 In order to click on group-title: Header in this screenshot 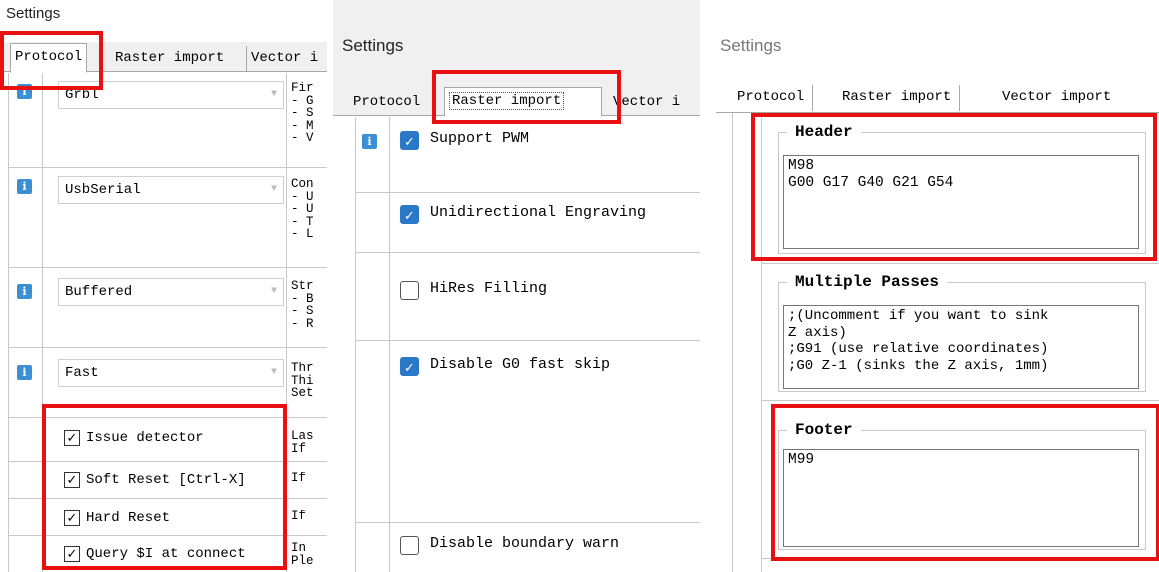, I will do `click(824, 132)`.